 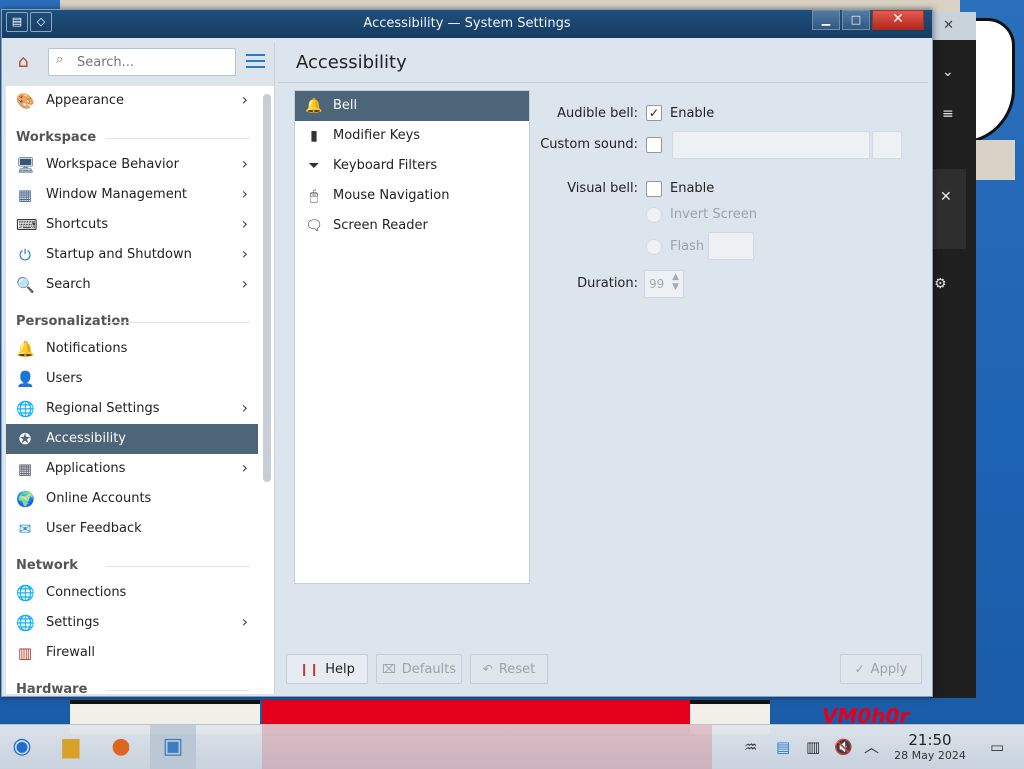 What do you see at coordinates (843, 747) in the screenshot?
I see `volume-muted-icon: 🔇` at bounding box center [843, 747].